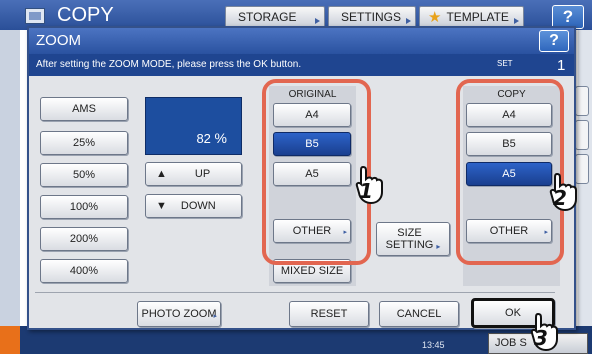 Image resolution: width=592 pixels, height=354 pixels. What do you see at coordinates (413, 239) in the screenshot?
I see `size-setting-button: SIZE SETTING ▸` at bounding box center [413, 239].